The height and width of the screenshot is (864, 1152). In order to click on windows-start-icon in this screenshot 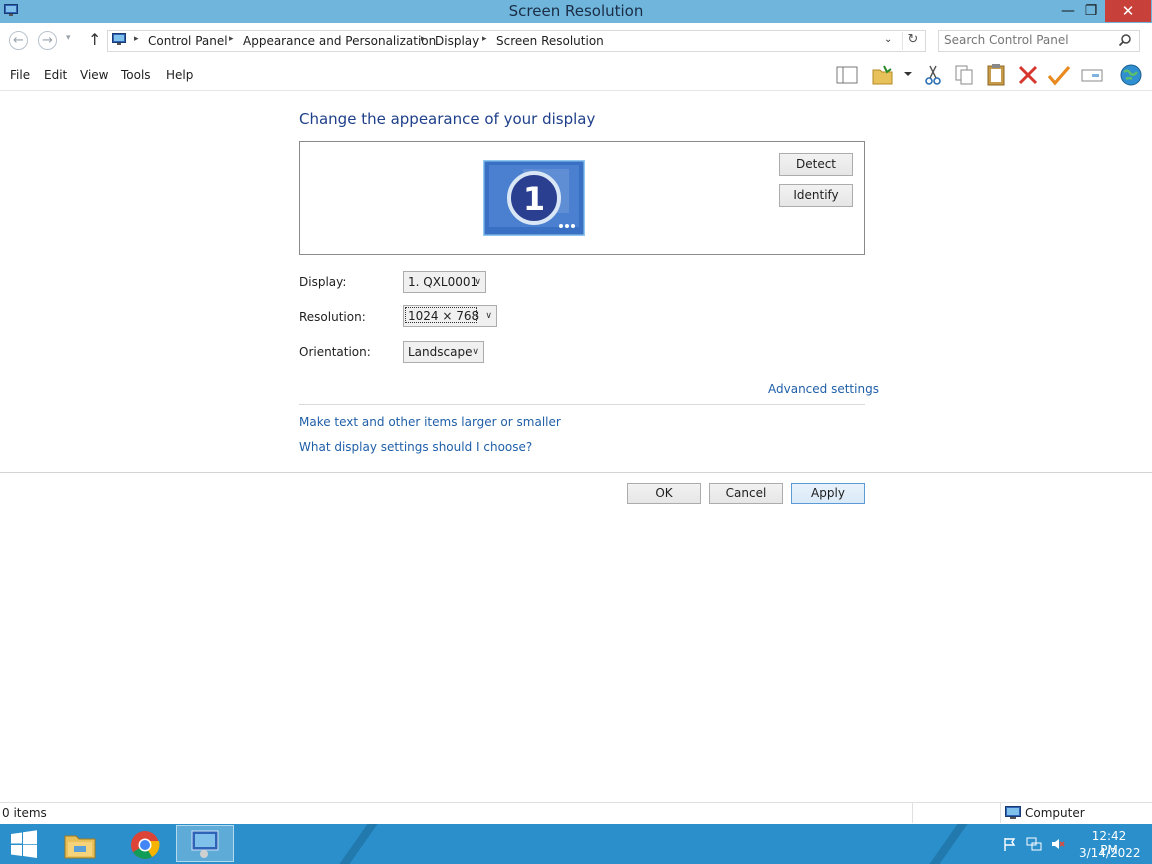, I will do `click(24, 844)`.